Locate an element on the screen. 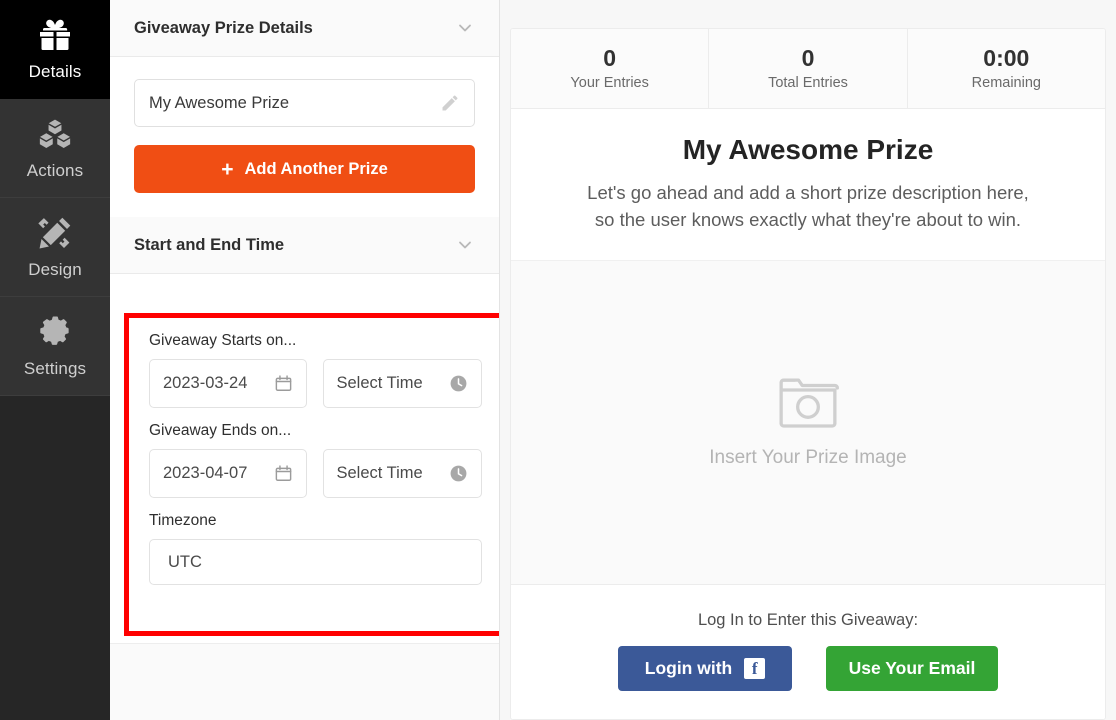  stat-label: Remaining is located at coordinates (1006, 82).